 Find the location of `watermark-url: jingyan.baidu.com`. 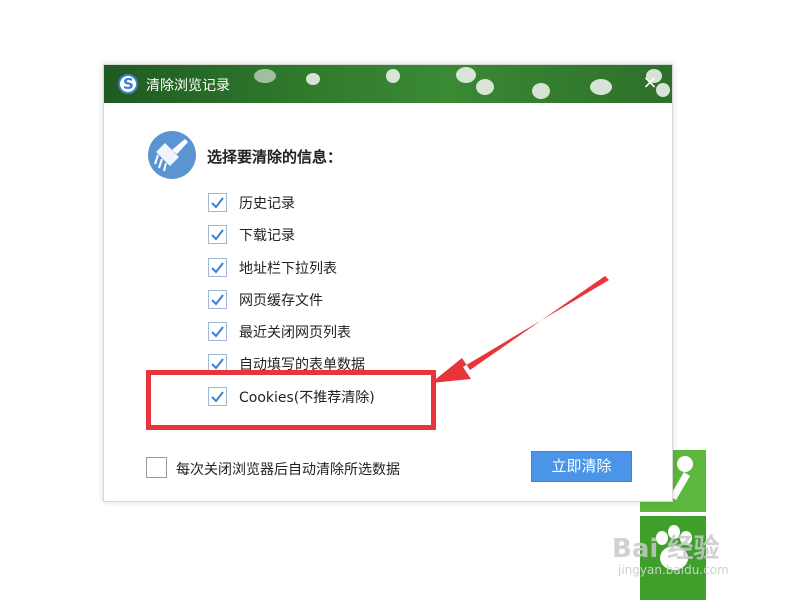

watermark-url: jingyan.baidu.com is located at coordinates (673, 570).